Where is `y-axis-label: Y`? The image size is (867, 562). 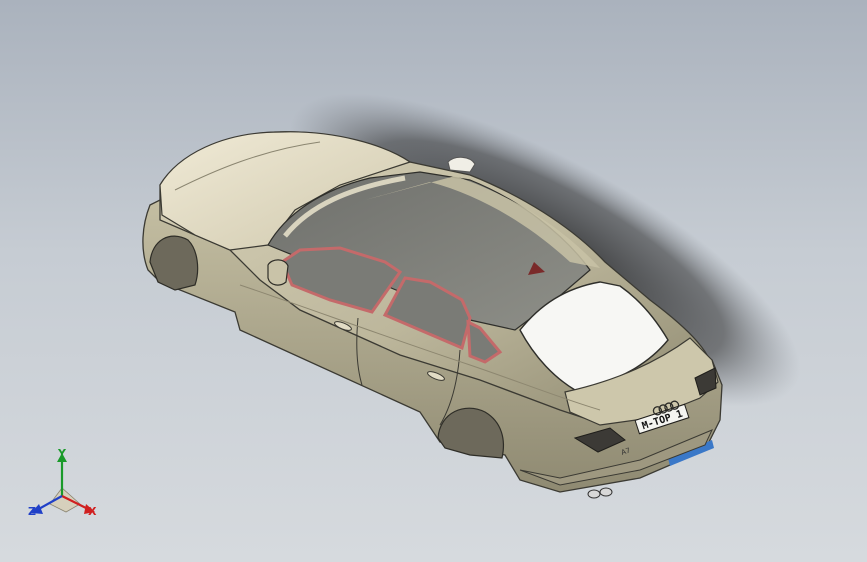 y-axis-label: Y is located at coordinates (62, 453).